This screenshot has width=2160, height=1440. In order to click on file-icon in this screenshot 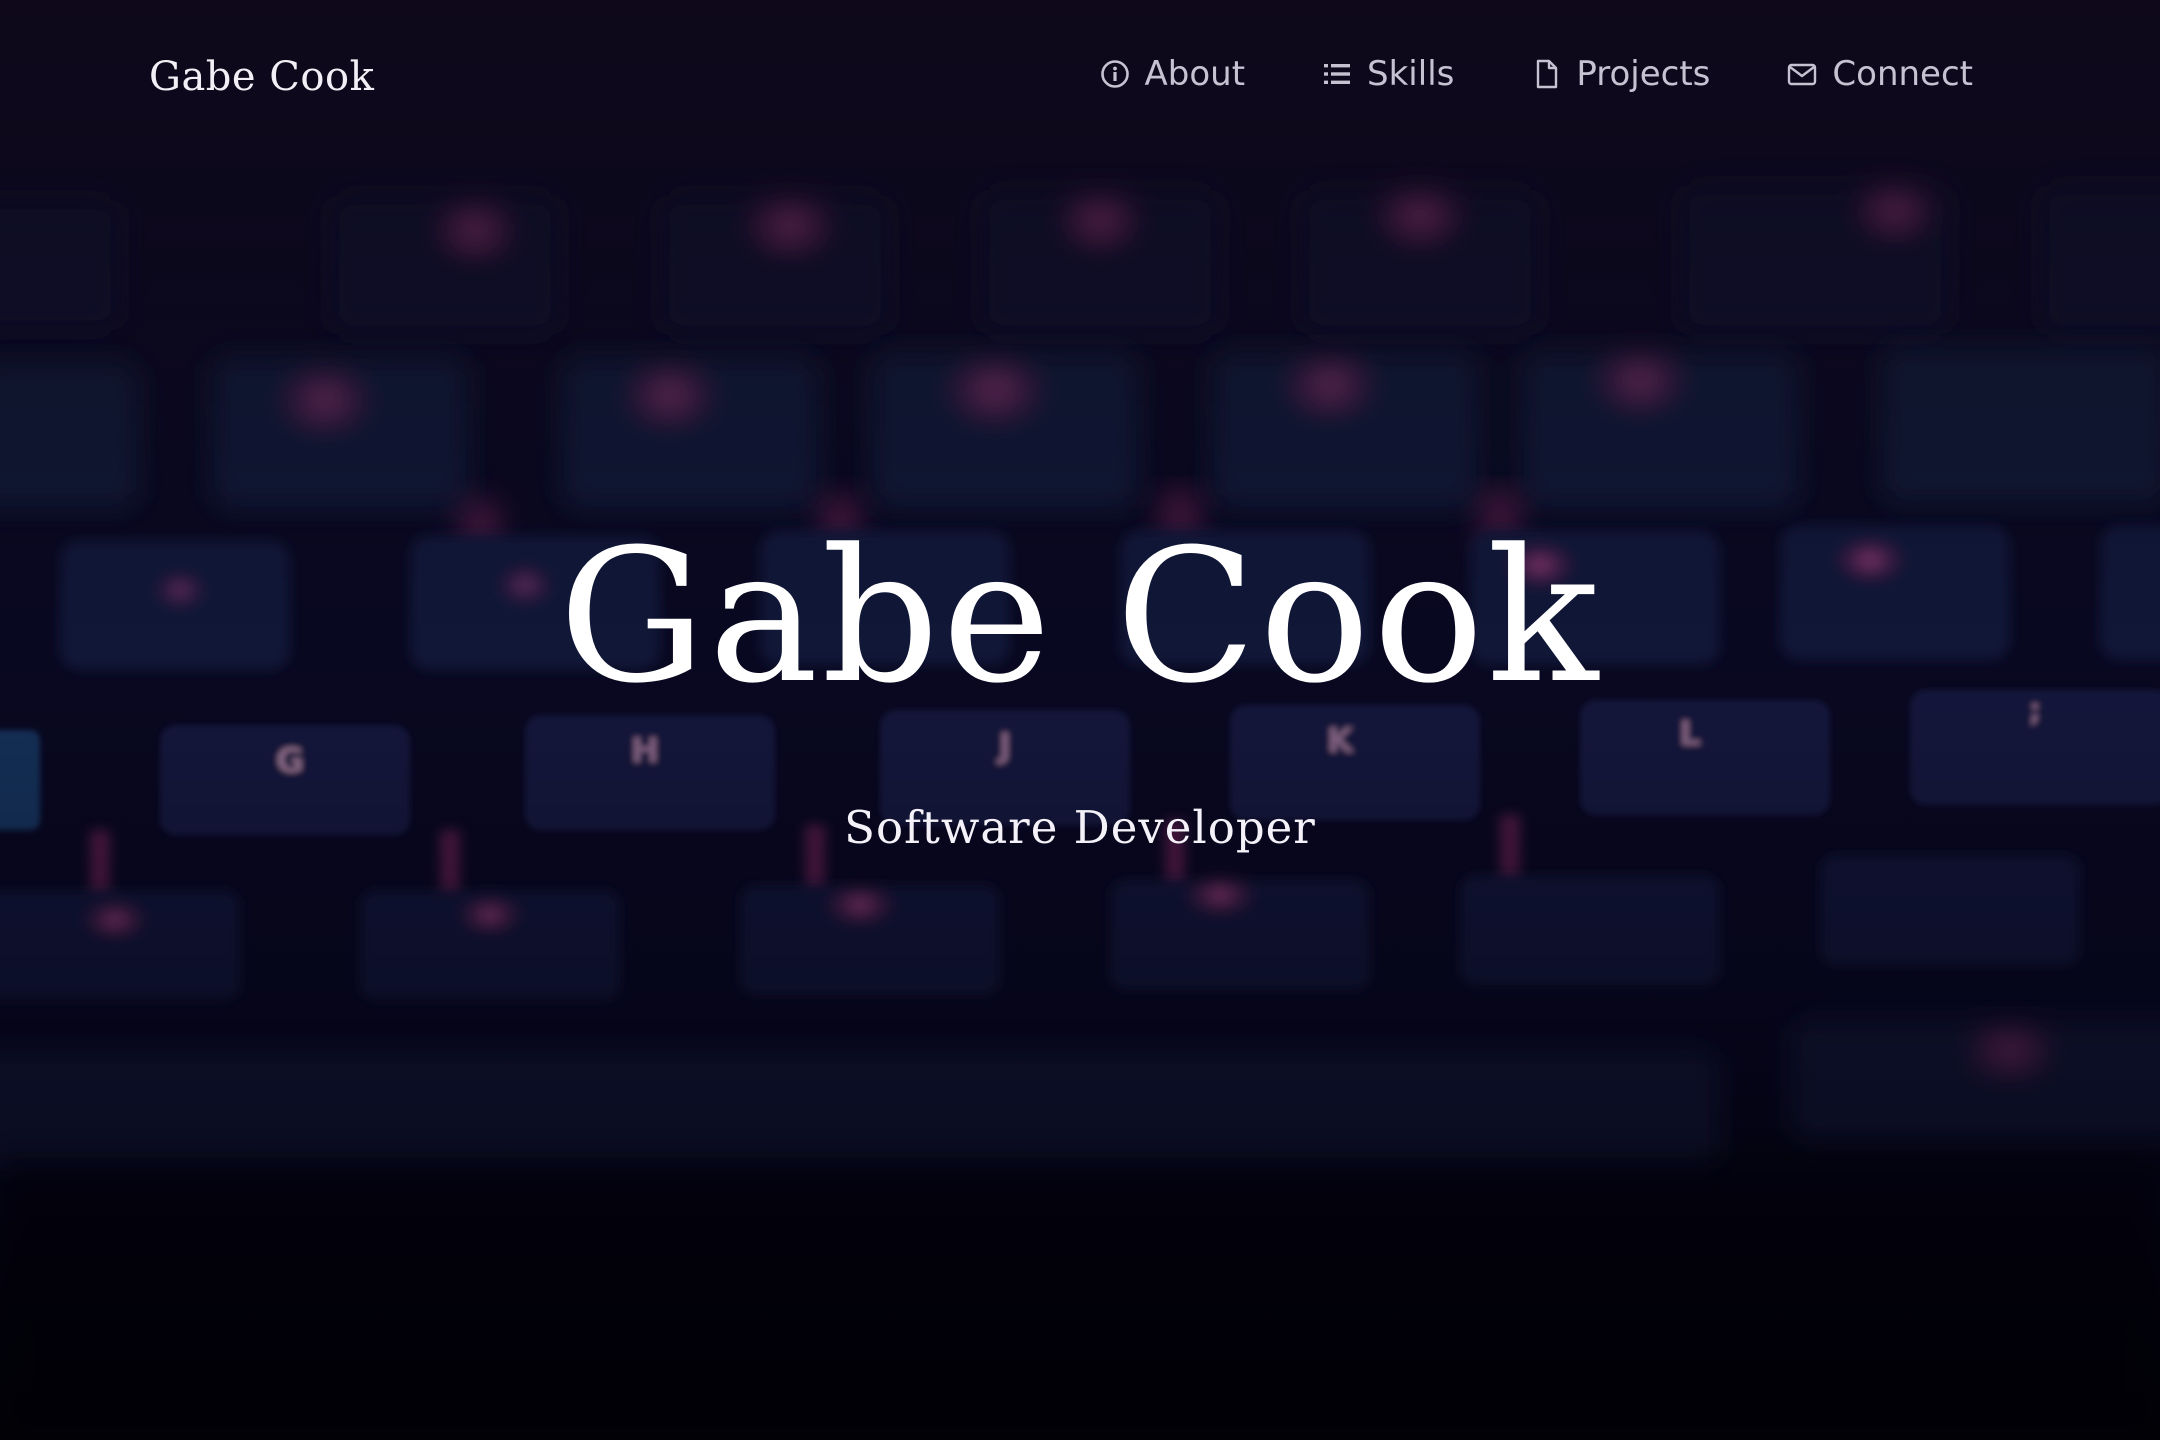, I will do `click(1547, 74)`.